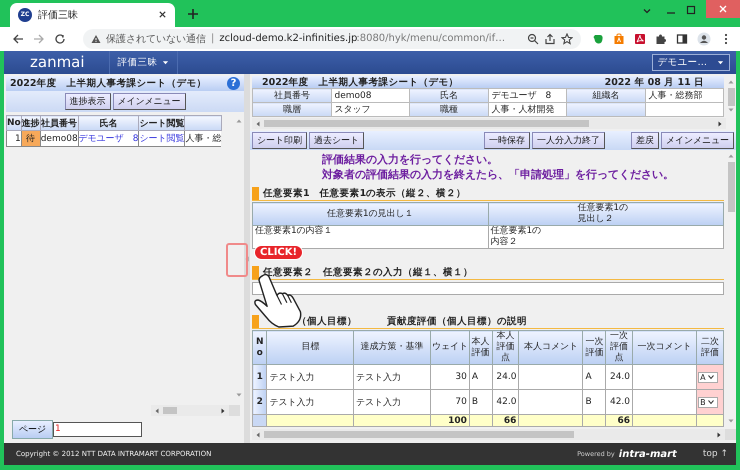 Image resolution: width=740 pixels, height=470 pixels. Describe the element at coordinates (193, 14) in the screenshot. I see `plus-icon` at that location.